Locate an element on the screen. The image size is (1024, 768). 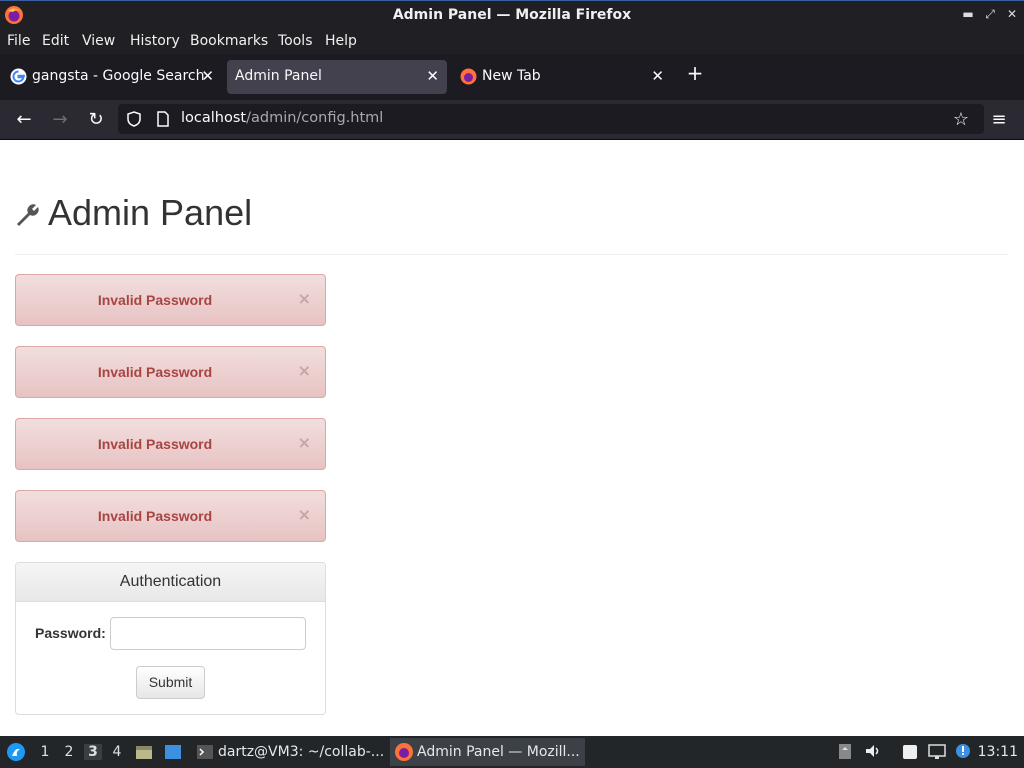
menu-view: View is located at coordinates (98, 41).